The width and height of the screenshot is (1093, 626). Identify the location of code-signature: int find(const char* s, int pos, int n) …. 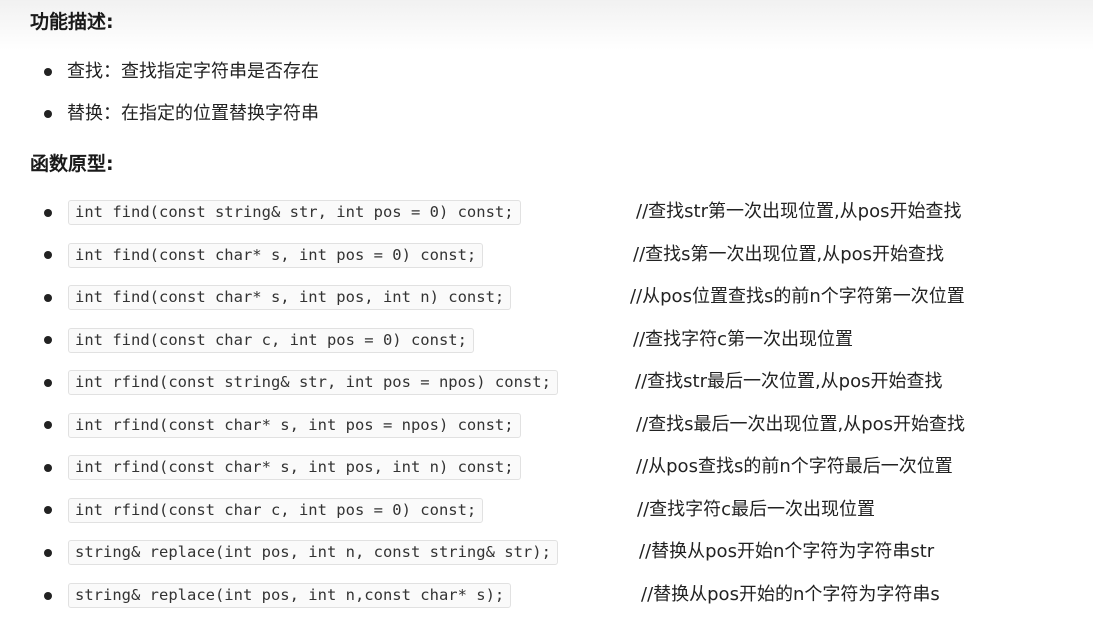
(290, 297).